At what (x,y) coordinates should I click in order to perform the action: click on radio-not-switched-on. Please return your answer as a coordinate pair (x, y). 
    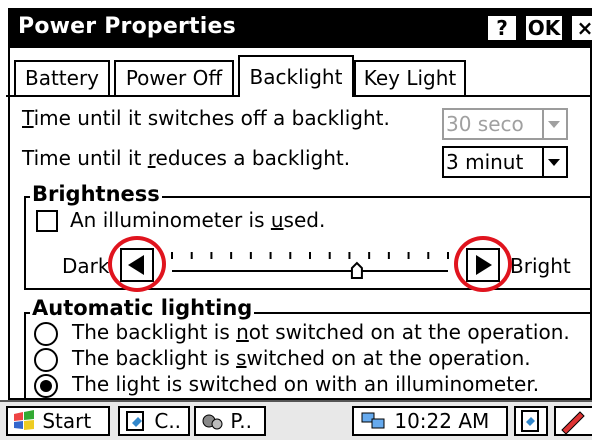
    Looking at the image, I should click on (46, 334).